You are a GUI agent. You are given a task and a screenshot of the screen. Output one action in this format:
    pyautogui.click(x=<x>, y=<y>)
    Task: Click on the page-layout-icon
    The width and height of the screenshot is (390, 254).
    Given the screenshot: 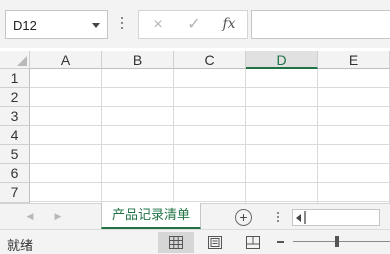 What is the action you would take?
    pyautogui.click(x=215, y=242)
    